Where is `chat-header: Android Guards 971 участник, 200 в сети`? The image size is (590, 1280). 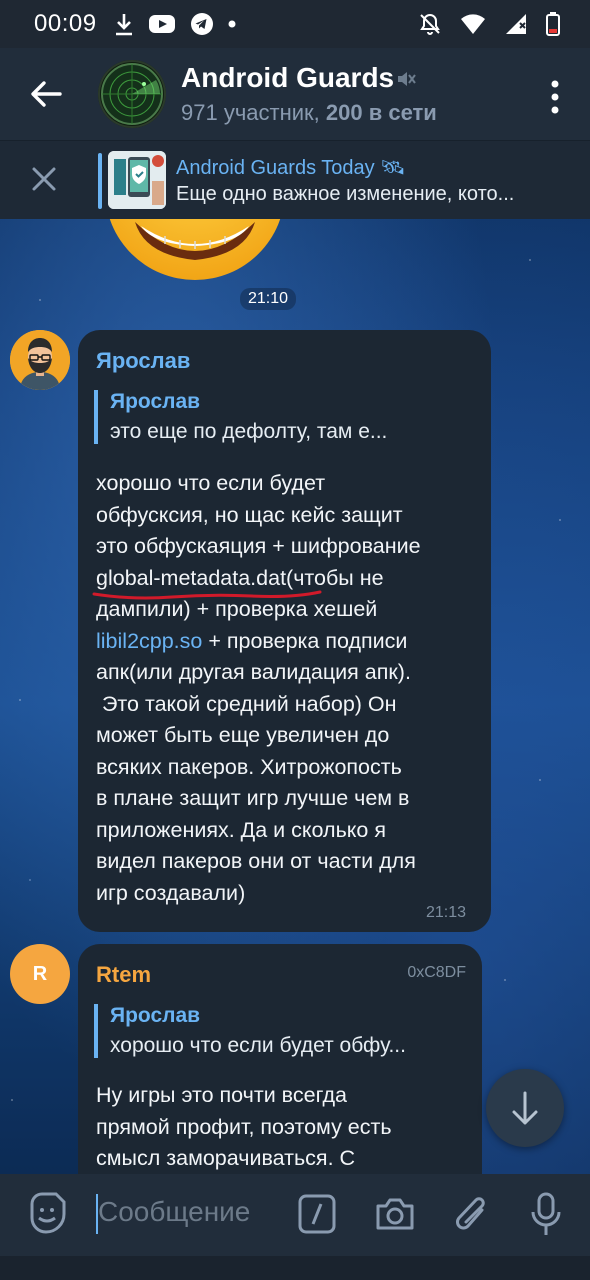 chat-header: Android Guards 971 участник, 200 в сети is located at coordinates (295, 94).